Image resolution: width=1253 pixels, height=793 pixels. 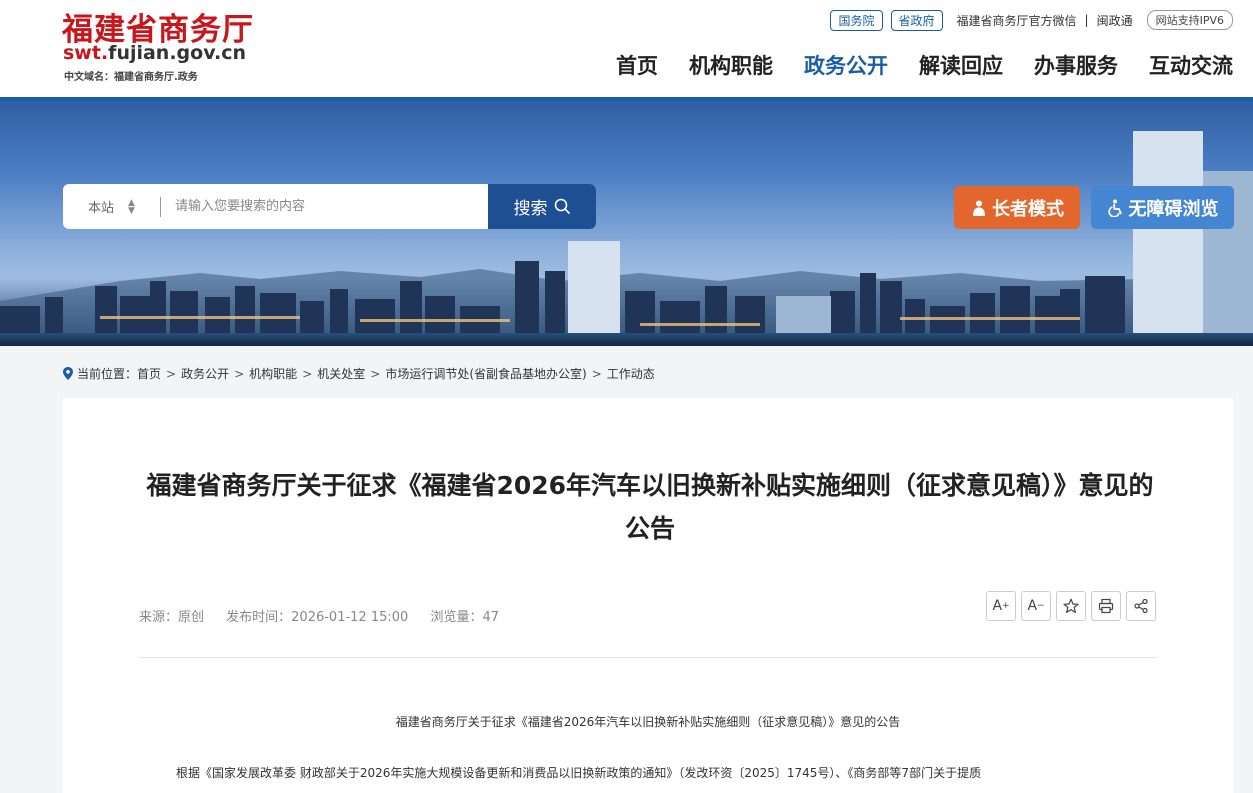 What do you see at coordinates (131, 77) in the screenshot?
I see `chinese-domain-name: 中文域名：福建省商务厅.政务` at bounding box center [131, 77].